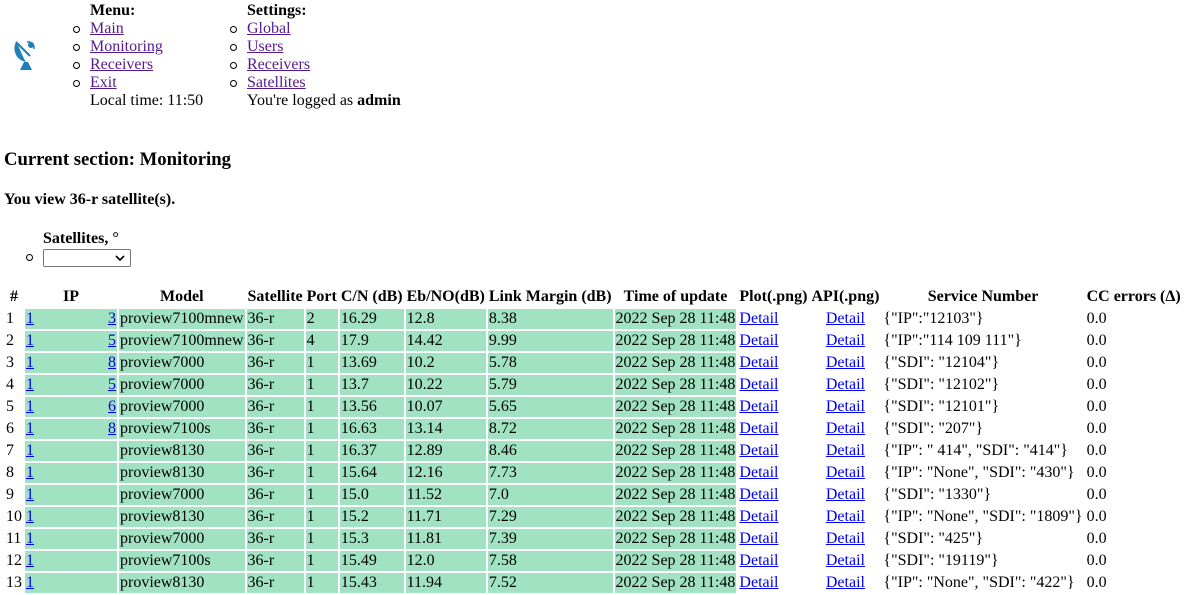  I want to click on service-number-cell: {"IP": " 414", "SDI": "414"}, so click(975, 450).